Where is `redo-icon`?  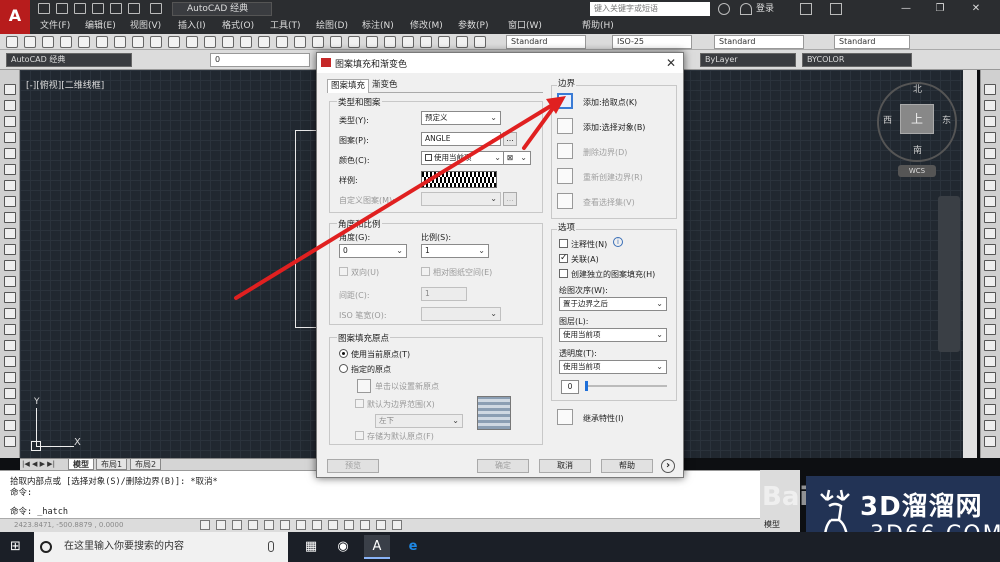
redo-icon is located at coordinates (156, 8).